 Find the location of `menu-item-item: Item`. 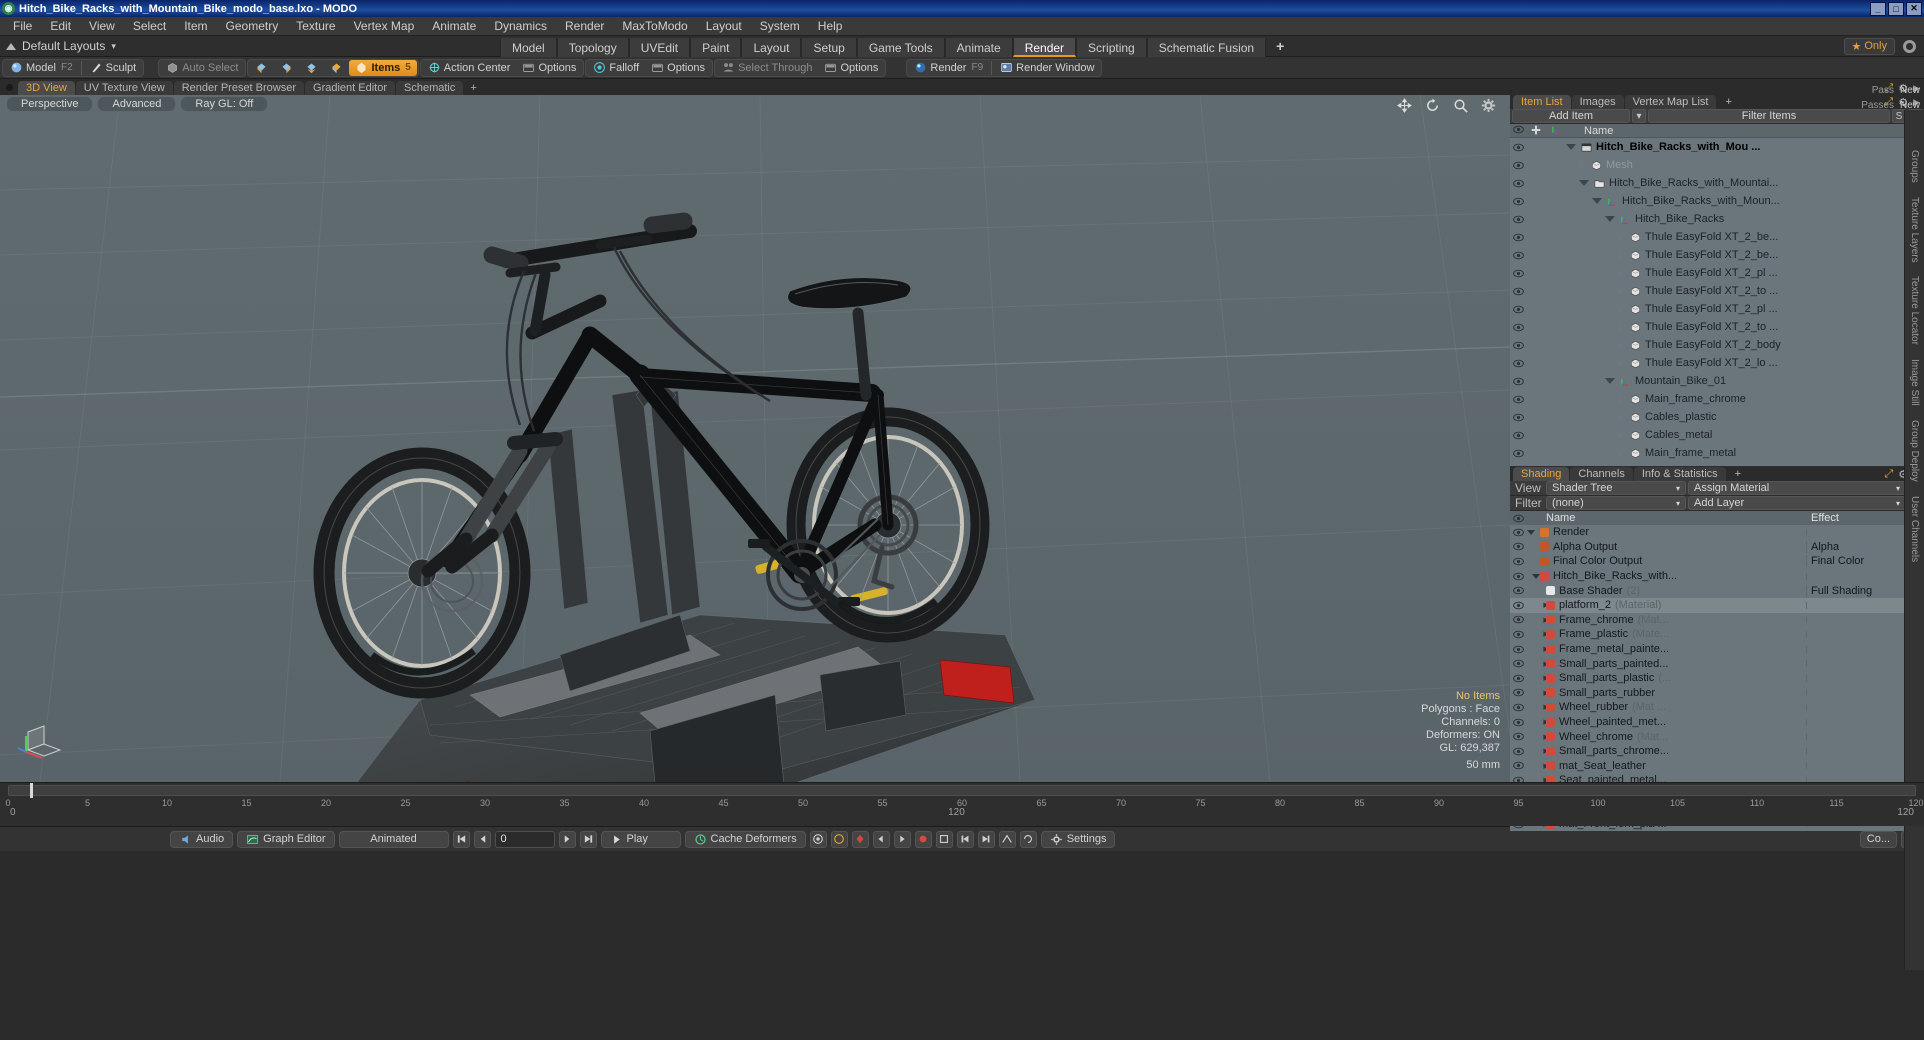

menu-item-item: Item is located at coordinates (195, 26).